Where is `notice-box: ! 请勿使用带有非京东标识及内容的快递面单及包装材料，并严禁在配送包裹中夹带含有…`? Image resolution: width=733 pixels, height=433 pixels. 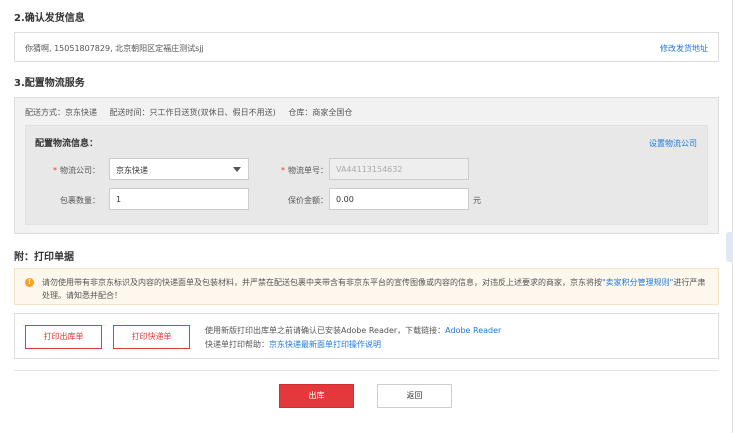
notice-box: ! 请勿使用带有非京东标识及内容的快递面单及包装材料，并严禁在配送包裹中夹带含有… is located at coordinates (366, 286).